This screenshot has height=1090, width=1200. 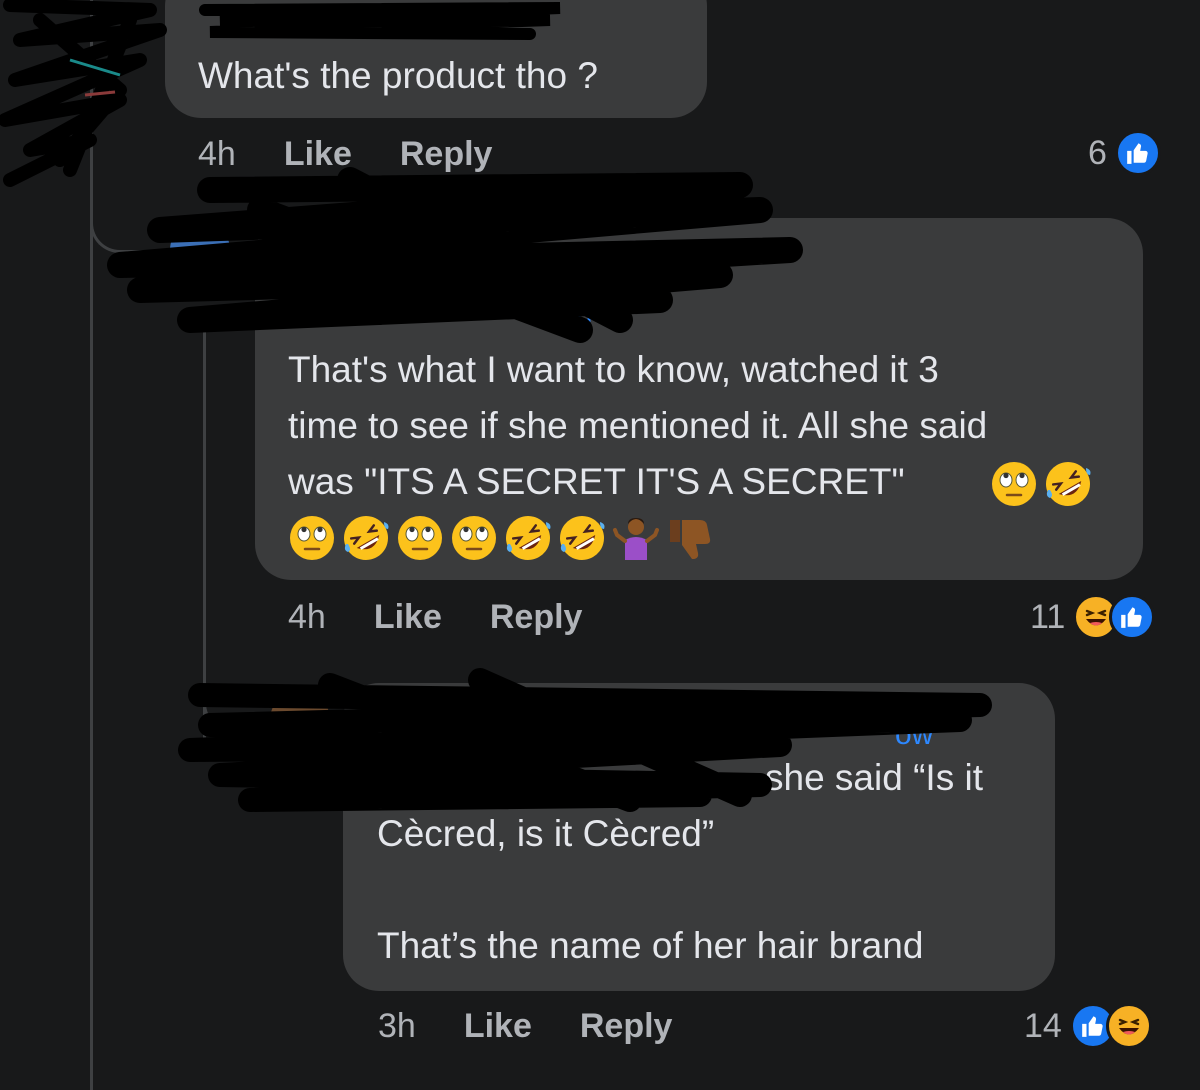 What do you see at coordinates (650, 945) in the screenshot?
I see `comment-text-3-line3: That’s the name of her hair brand` at bounding box center [650, 945].